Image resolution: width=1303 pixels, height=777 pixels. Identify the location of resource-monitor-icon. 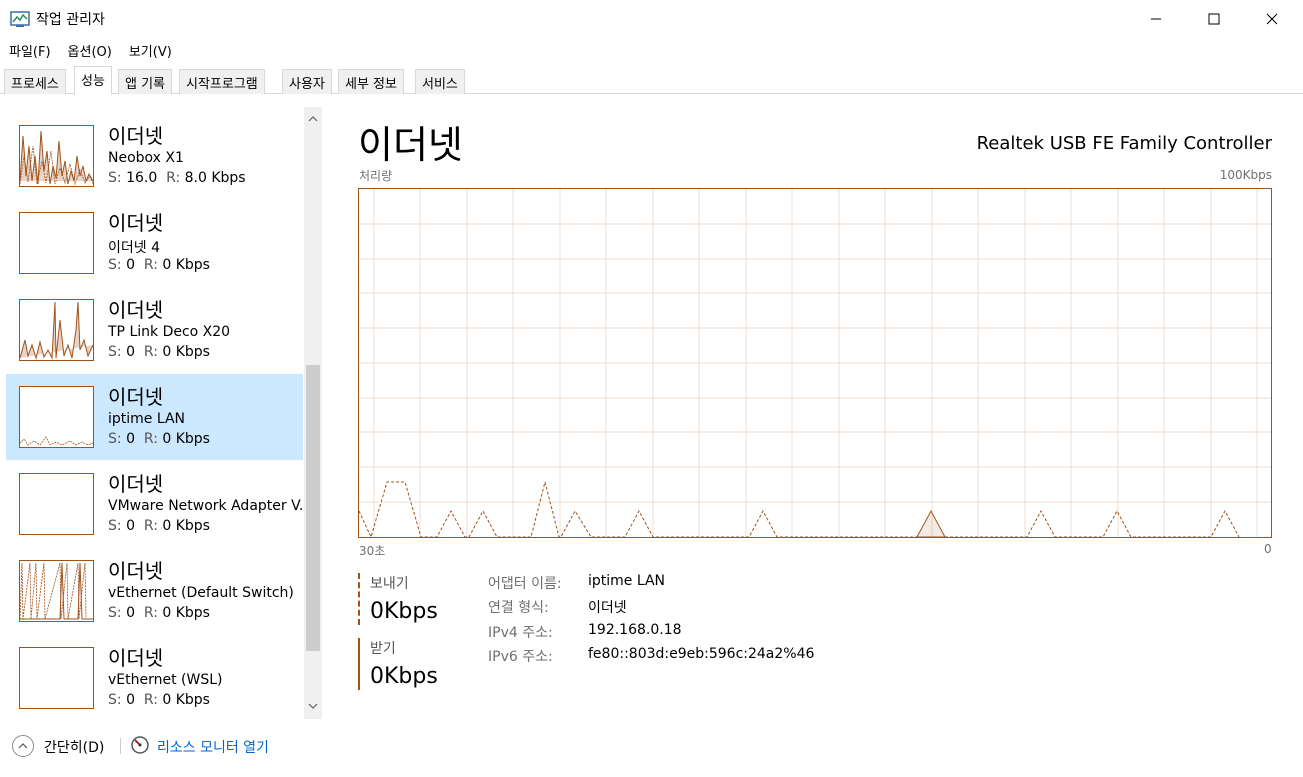
(140, 745).